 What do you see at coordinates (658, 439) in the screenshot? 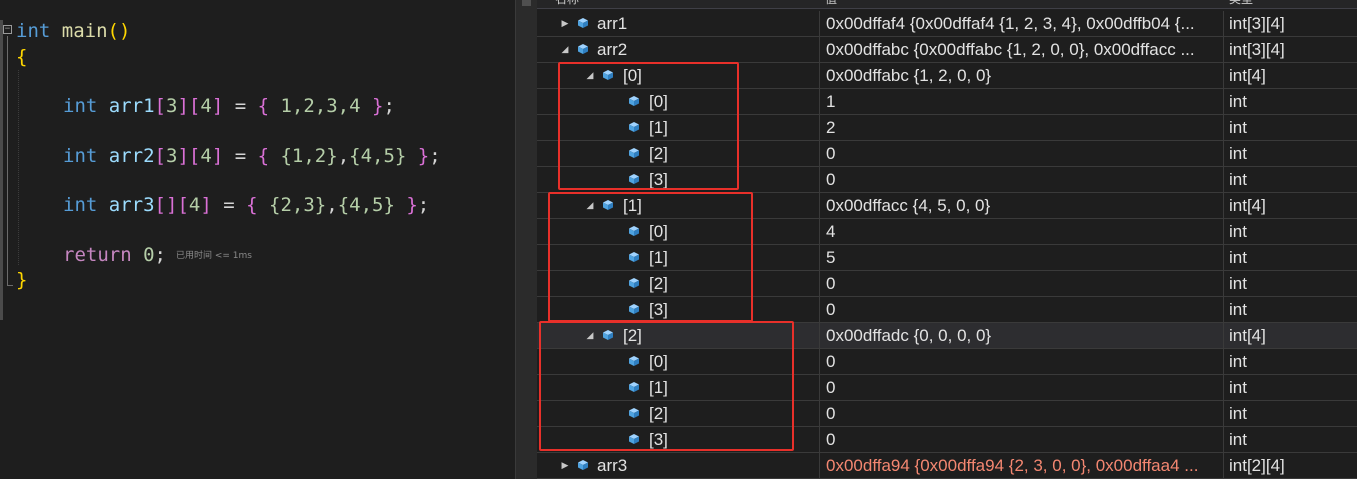
I see `variable-name: [3]` at bounding box center [658, 439].